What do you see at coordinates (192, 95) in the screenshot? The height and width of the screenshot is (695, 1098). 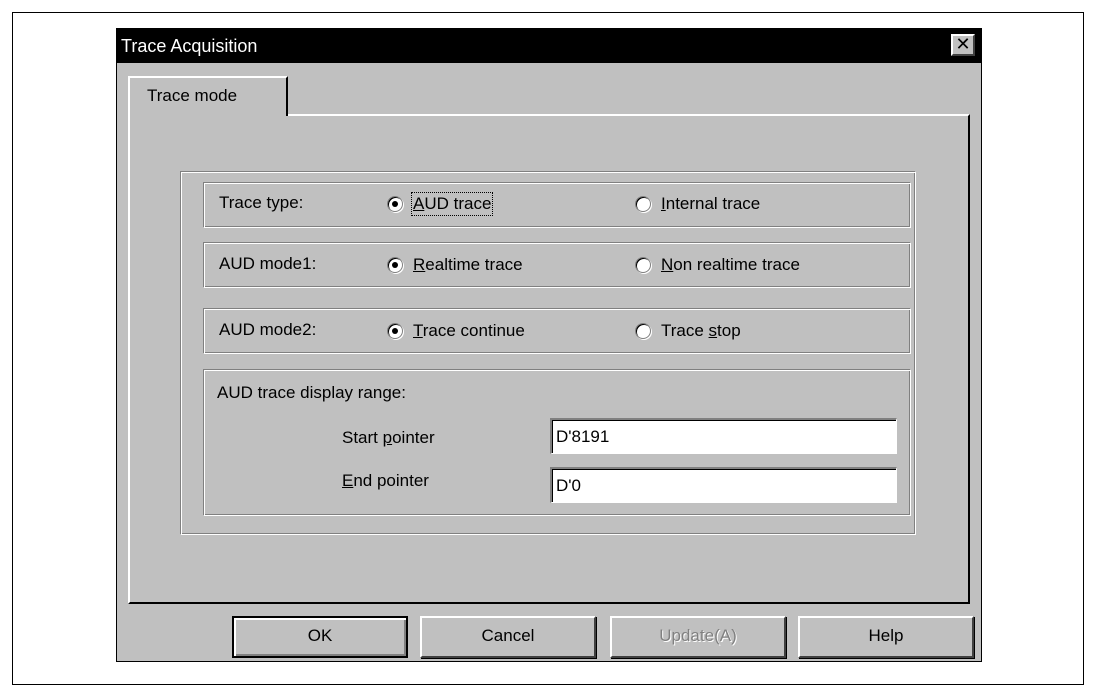 I see `tab-label: Trace mode` at bounding box center [192, 95].